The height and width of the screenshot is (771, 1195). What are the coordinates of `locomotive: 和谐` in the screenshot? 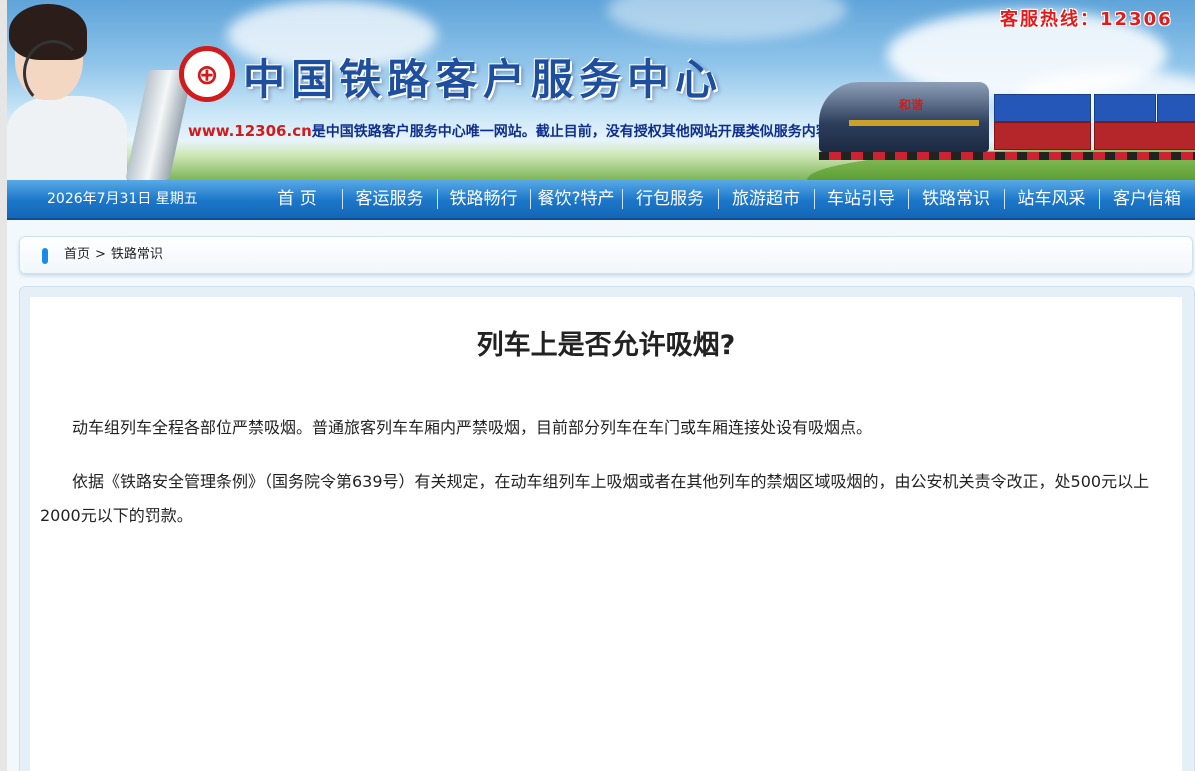 It's located at (904, 117).